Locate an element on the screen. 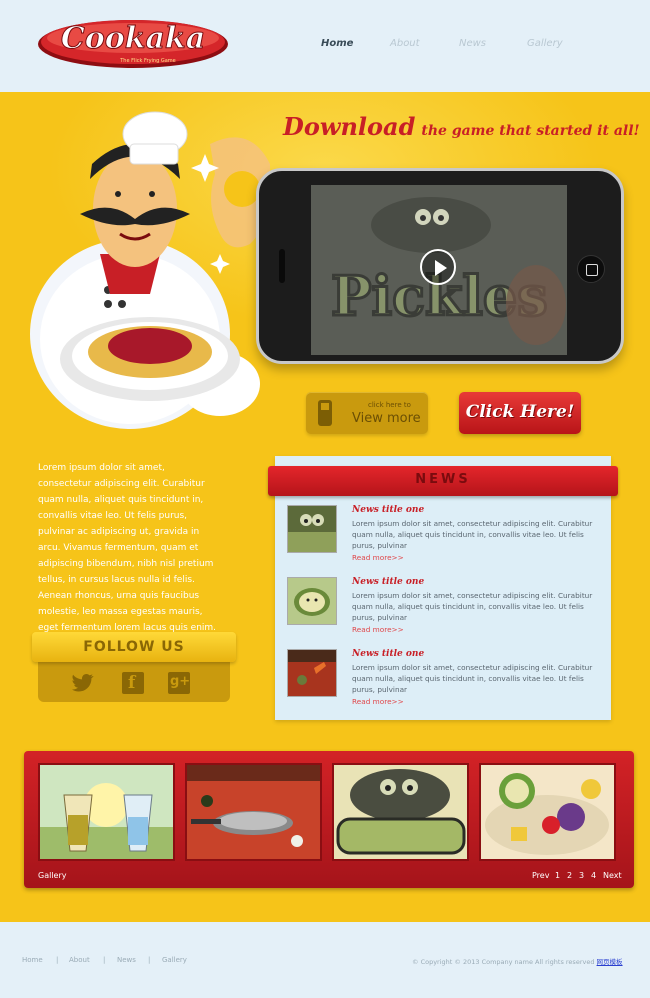 Image resolution: width=650 pixels, height=998 pixels. phone-mockup: Pickles is located at coordinates (440, 268).